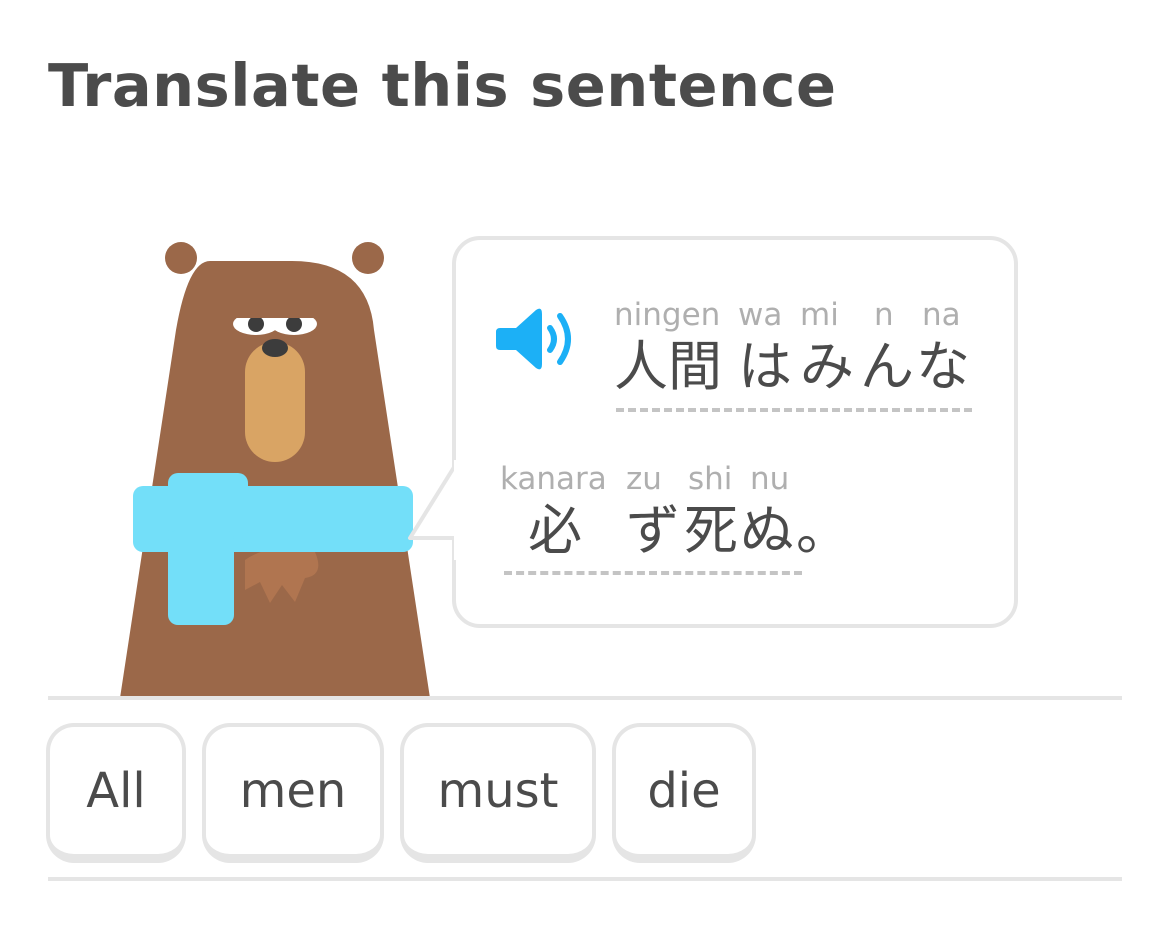 The image size is (1170, 936). I want to click on token-text: 人間, so click(668, 366).